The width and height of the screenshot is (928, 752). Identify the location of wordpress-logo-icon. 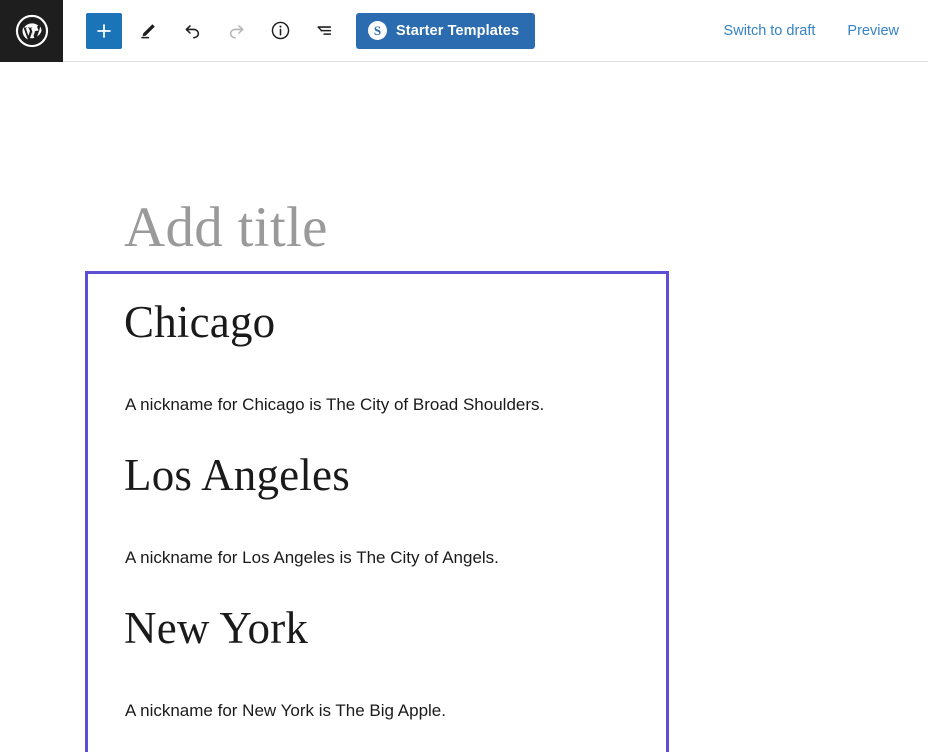
(32, 31).